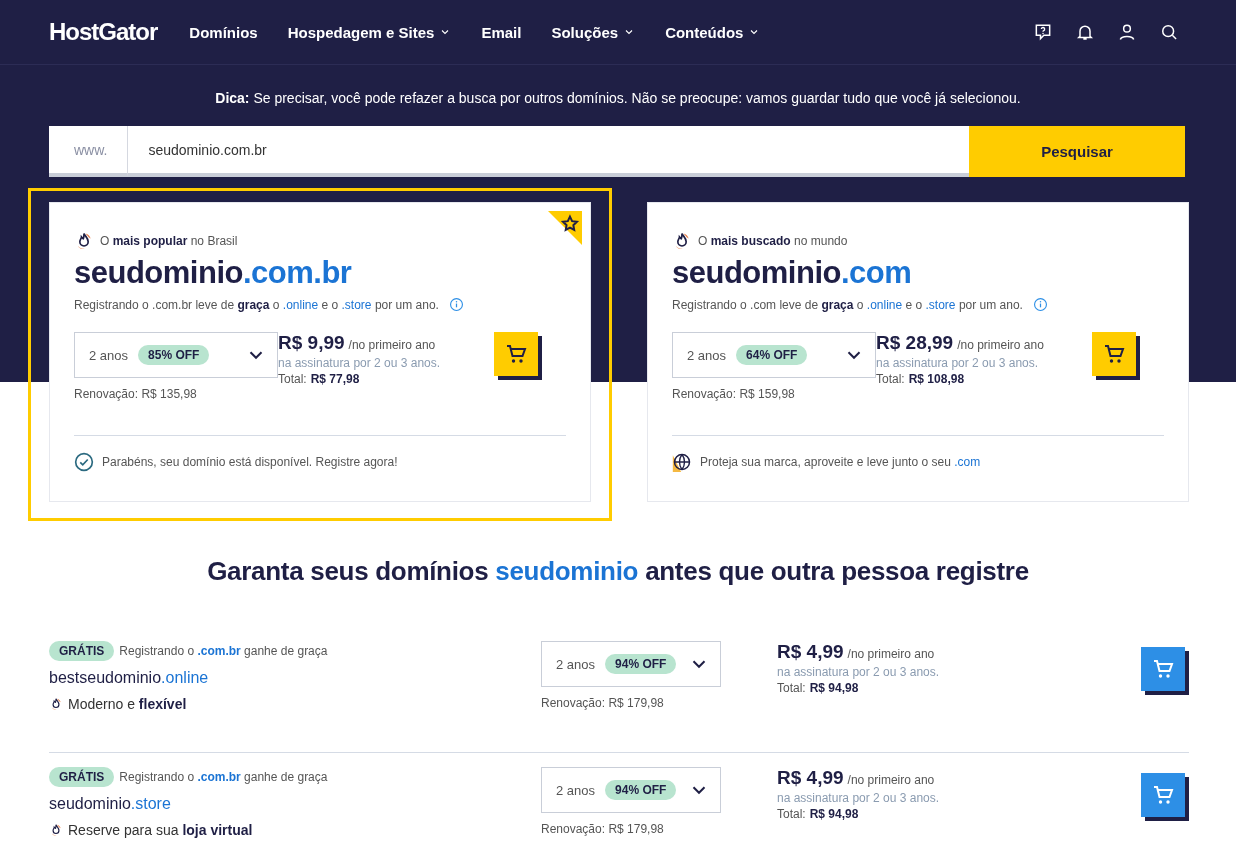 The image size is (1236, 854). I want to click on total-value: R$ 77,98, so click(335, 379).